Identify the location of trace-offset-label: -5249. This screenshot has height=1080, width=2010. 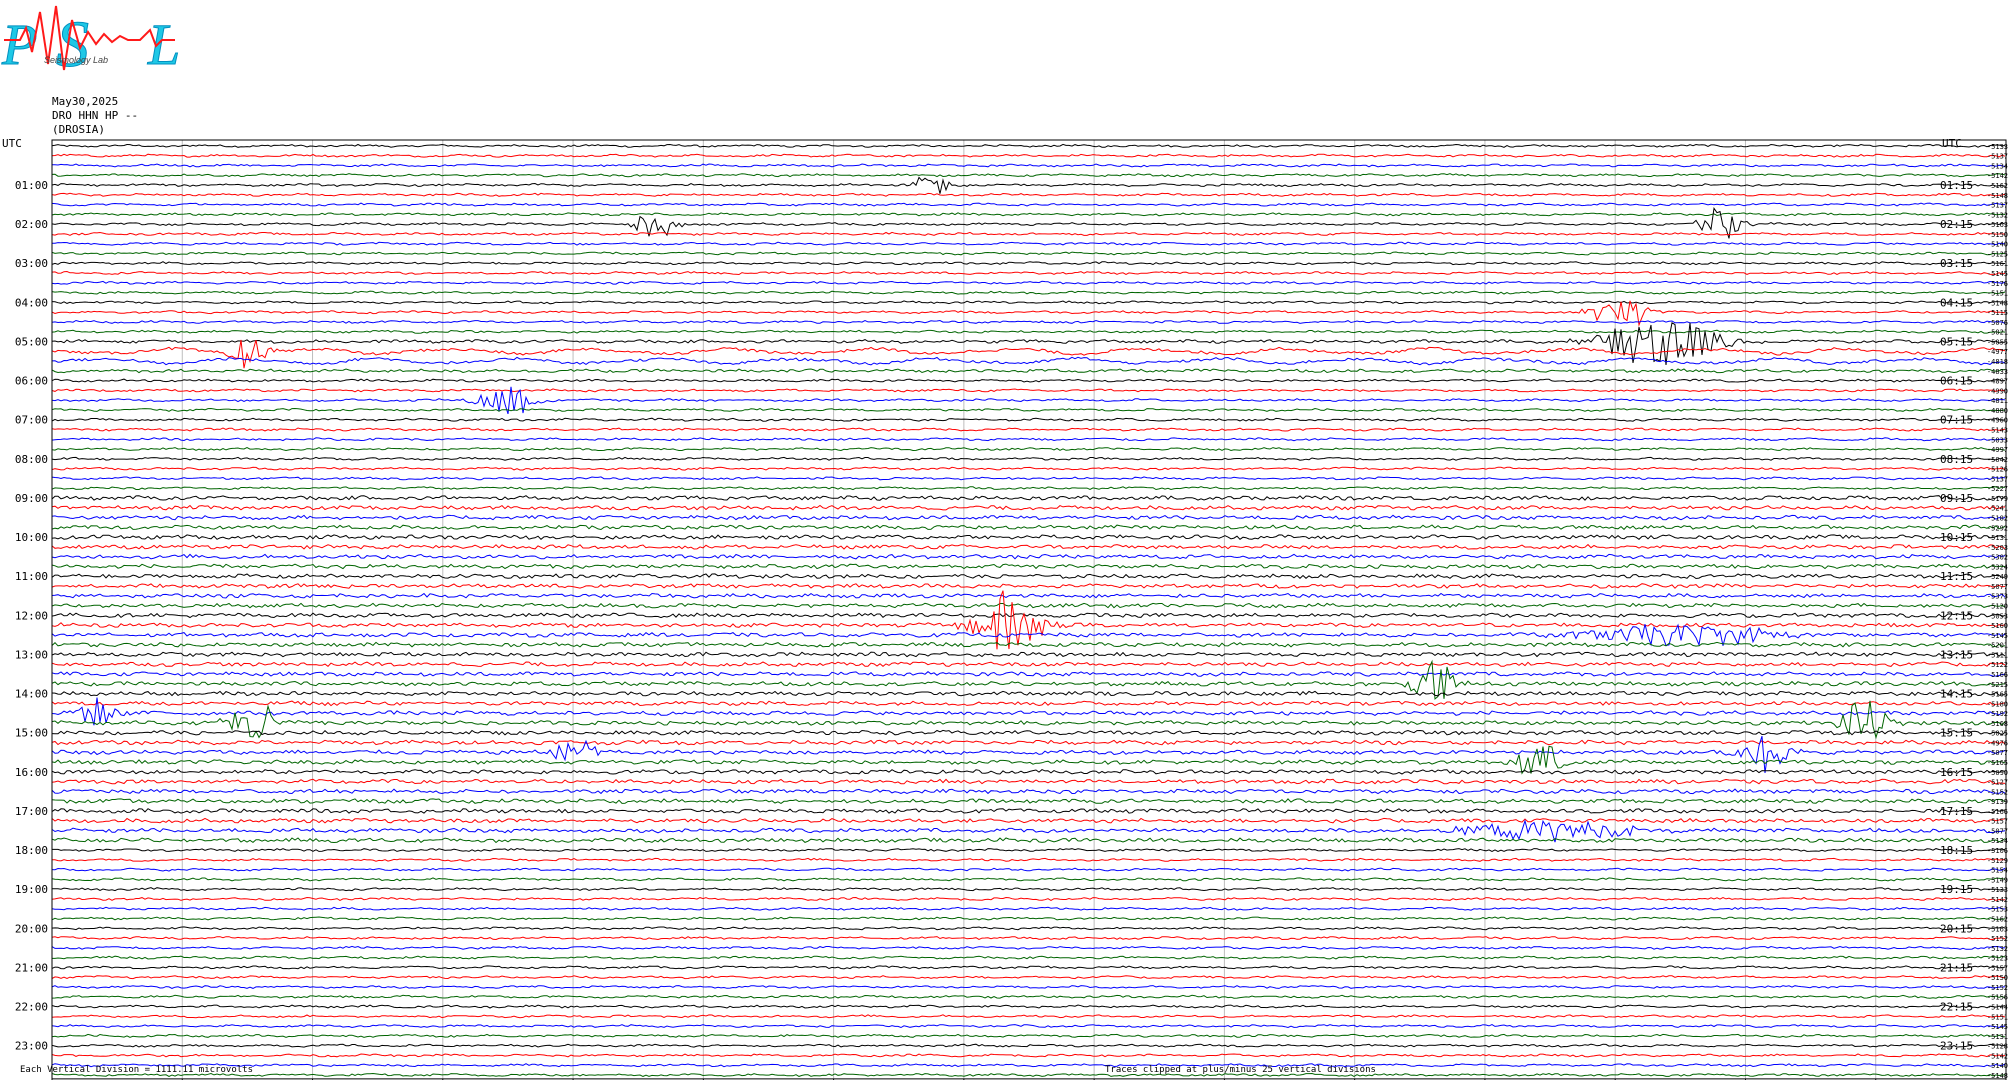
(1997, 577).